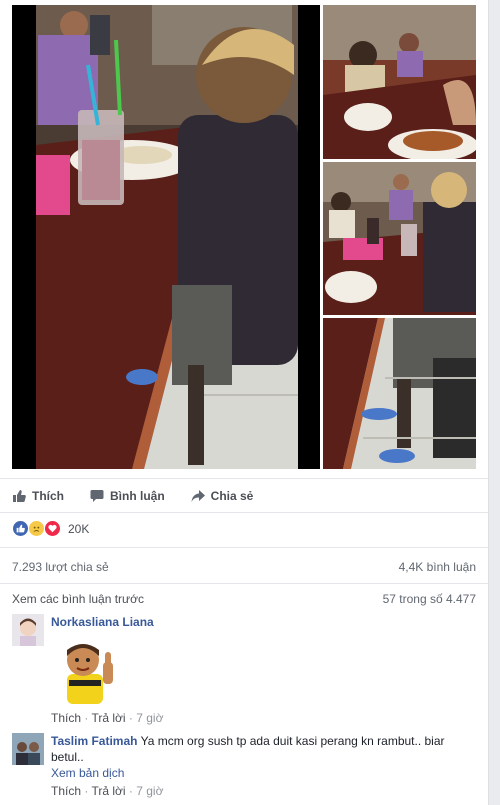 The width and height of the screenshot is (500, 805). I want to click on reactions-summary: 20K, so click(50, 528).